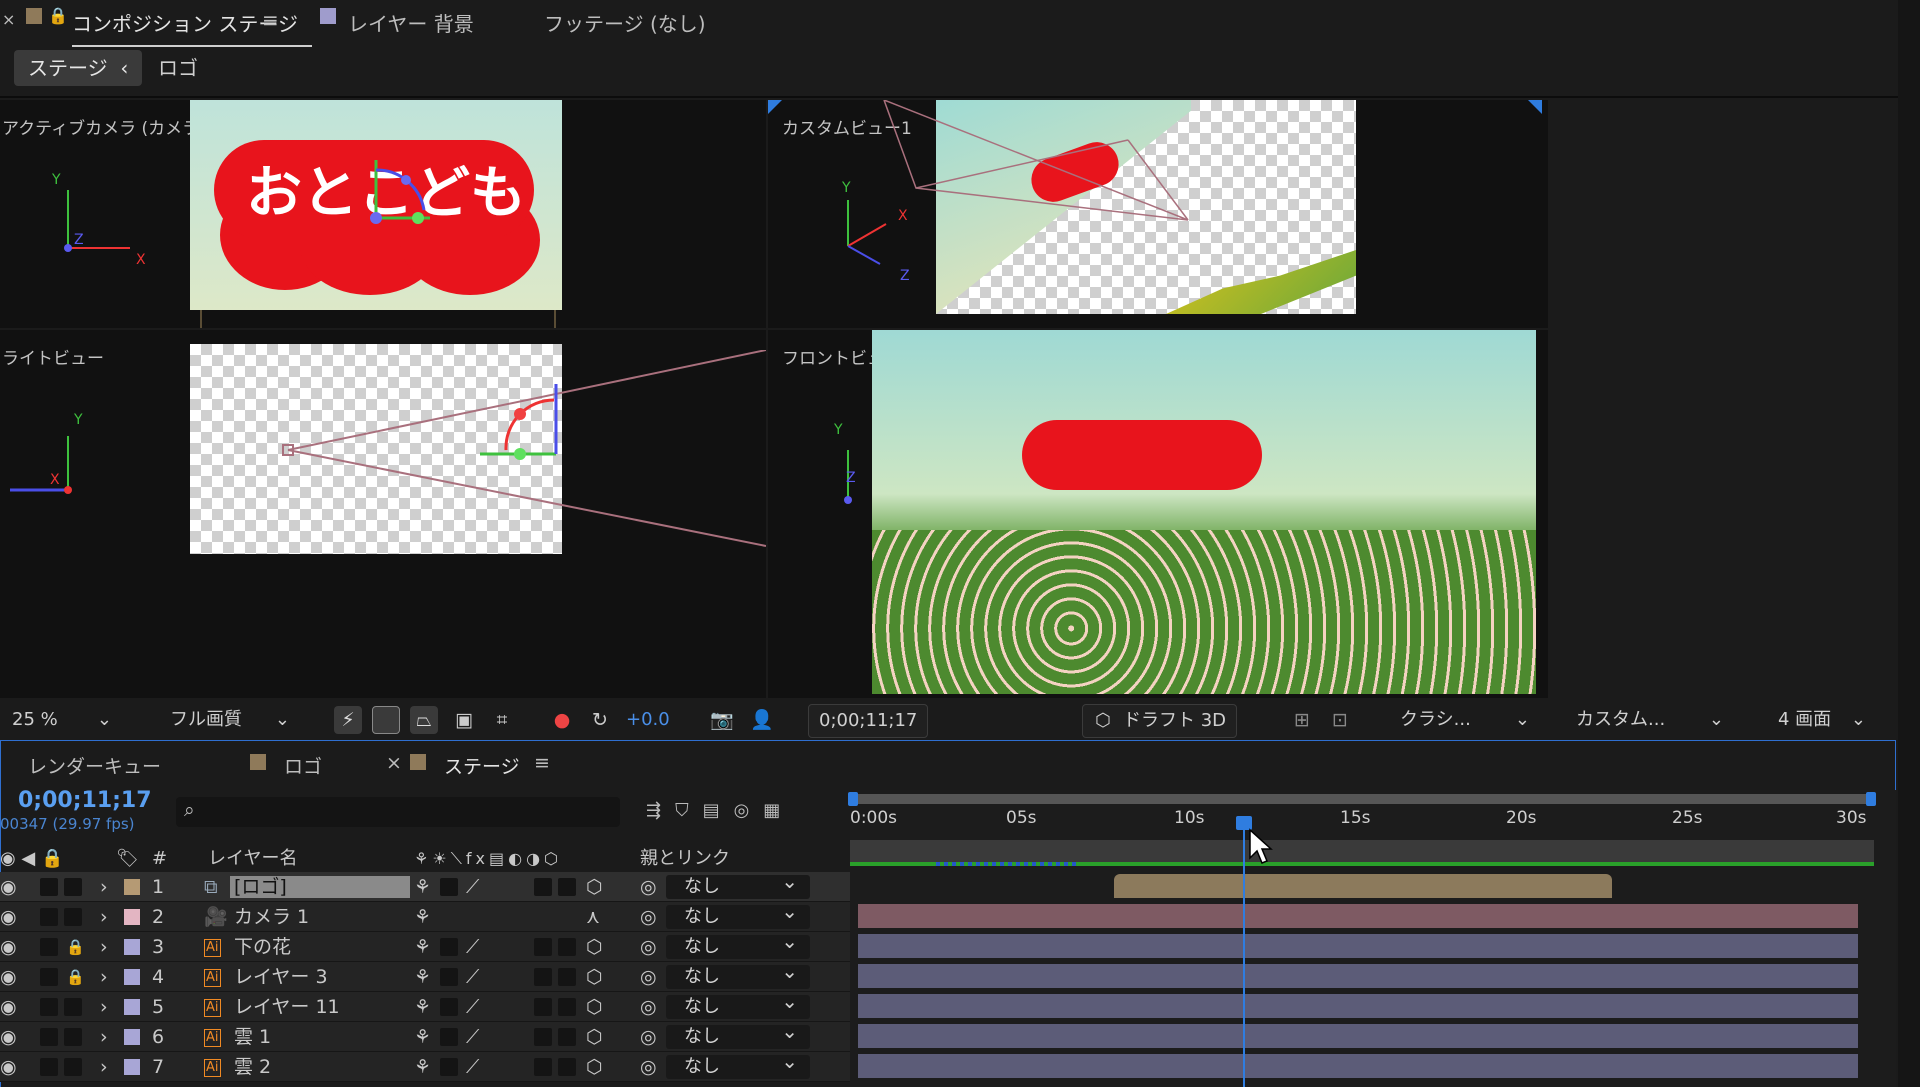 Image resolution: width=1920 pixels, height=1087 pixels. I want to click on navigator-end-handle, so click(1871, 799).